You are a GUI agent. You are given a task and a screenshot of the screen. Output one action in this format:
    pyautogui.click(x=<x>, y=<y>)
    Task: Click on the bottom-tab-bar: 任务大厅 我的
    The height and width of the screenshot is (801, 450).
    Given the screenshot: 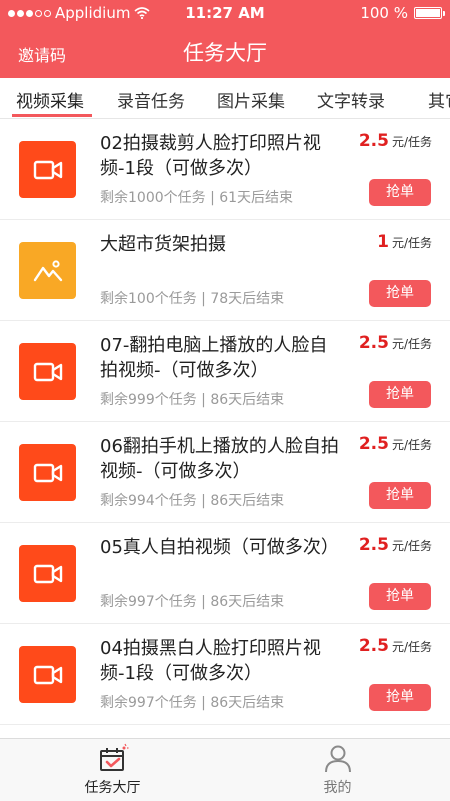 What is the action you would take?
    pyautogui.click(x=225, y=769)
    